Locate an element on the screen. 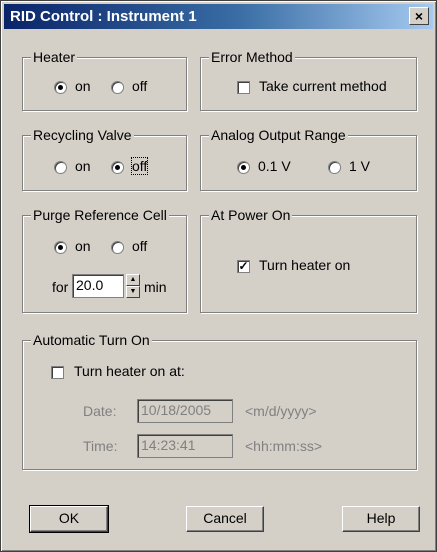  power-on-group: At Power On ✓ Turn heater on is located at coordinates (308, 260).